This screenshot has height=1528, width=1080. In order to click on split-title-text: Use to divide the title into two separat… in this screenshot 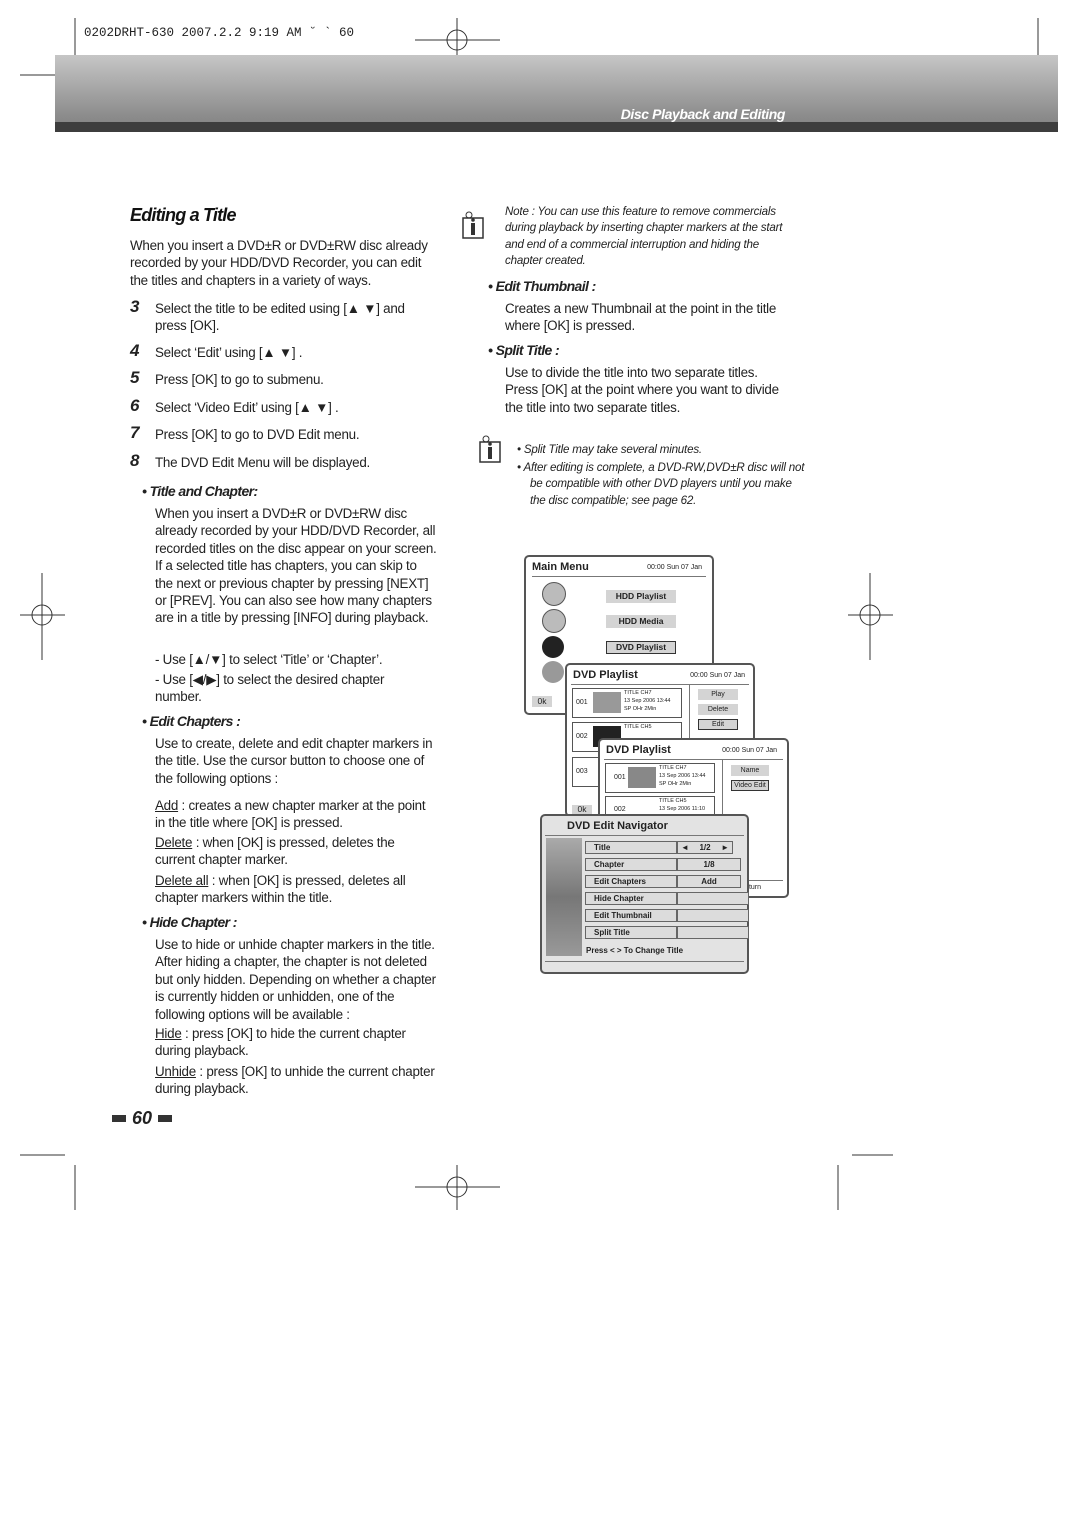, I will do `click(642, 390)`.